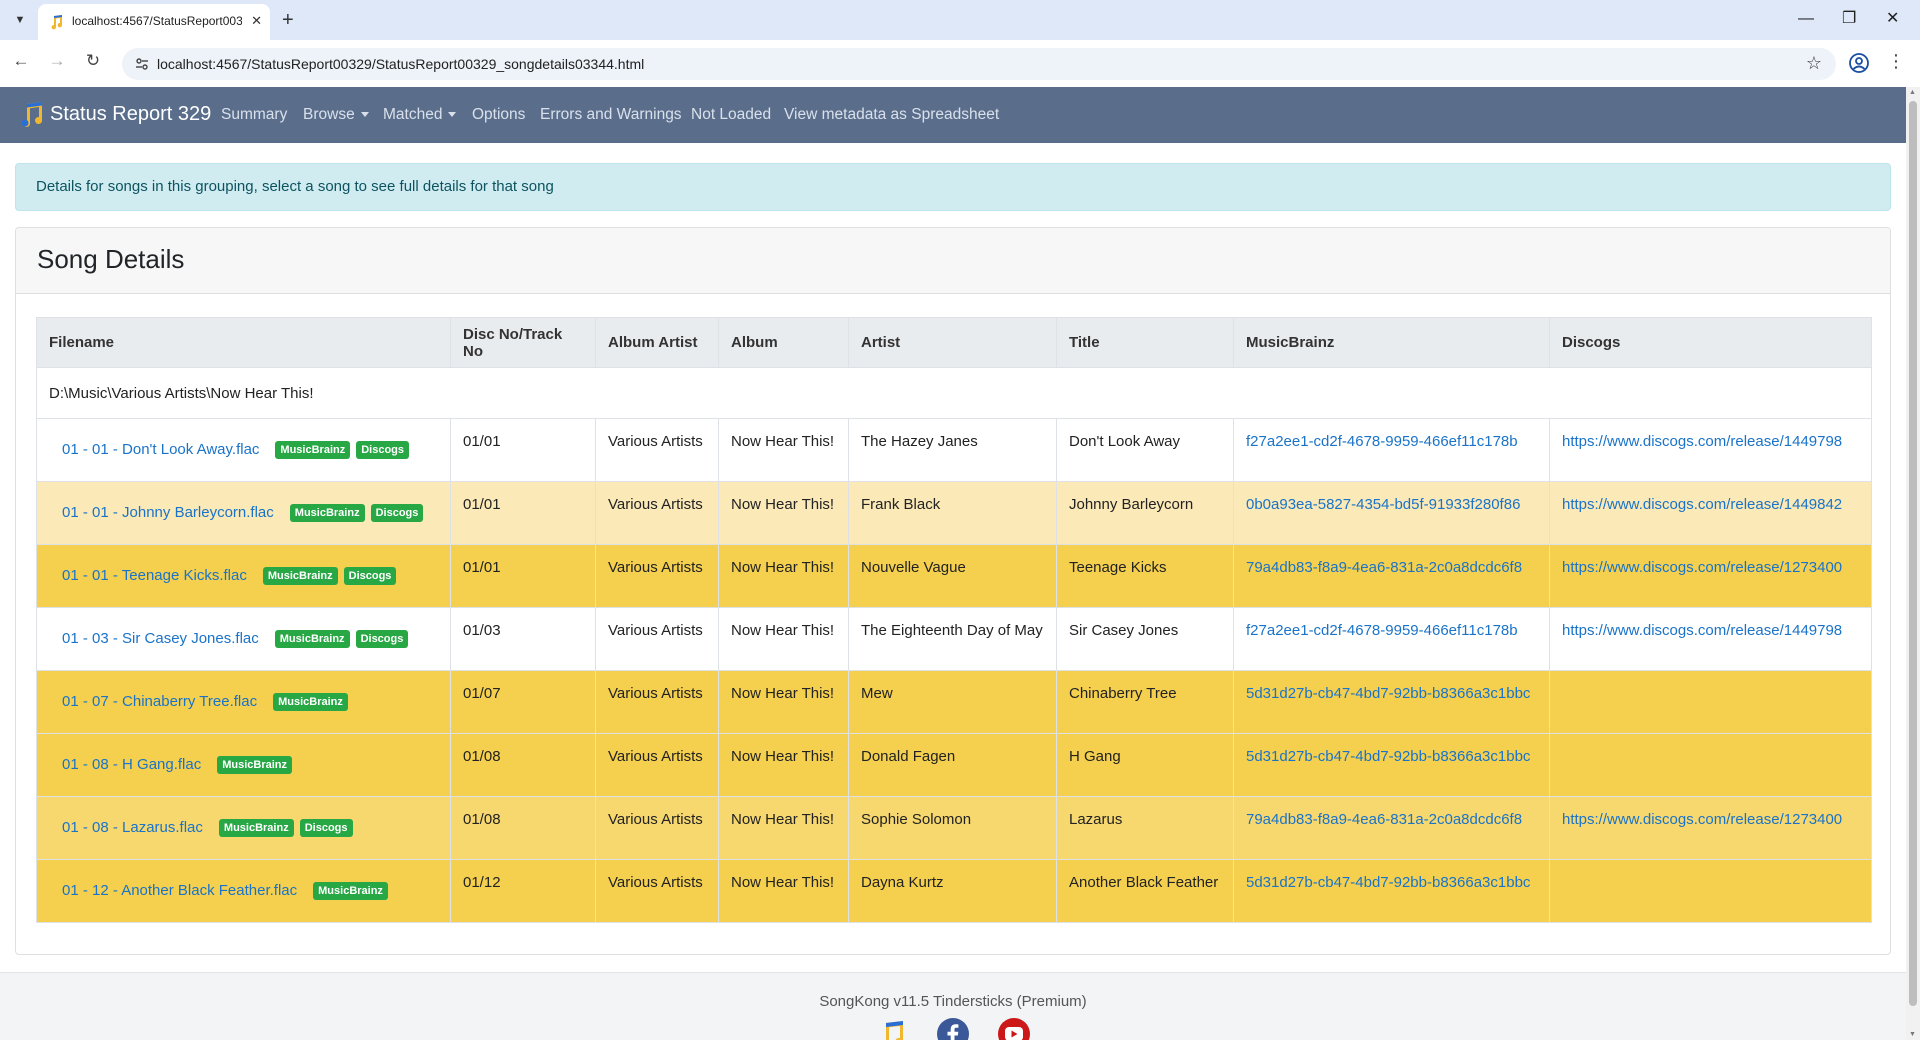 This screenshot has height=1040, width=1920. I want to click on minimize-icon: —, so click(1806, 19).